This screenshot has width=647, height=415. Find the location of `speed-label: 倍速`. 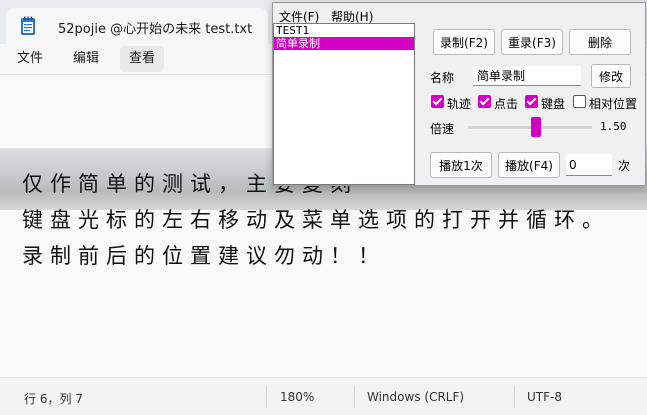

speed-label: 倍速 is located at coordinates (442, 129).